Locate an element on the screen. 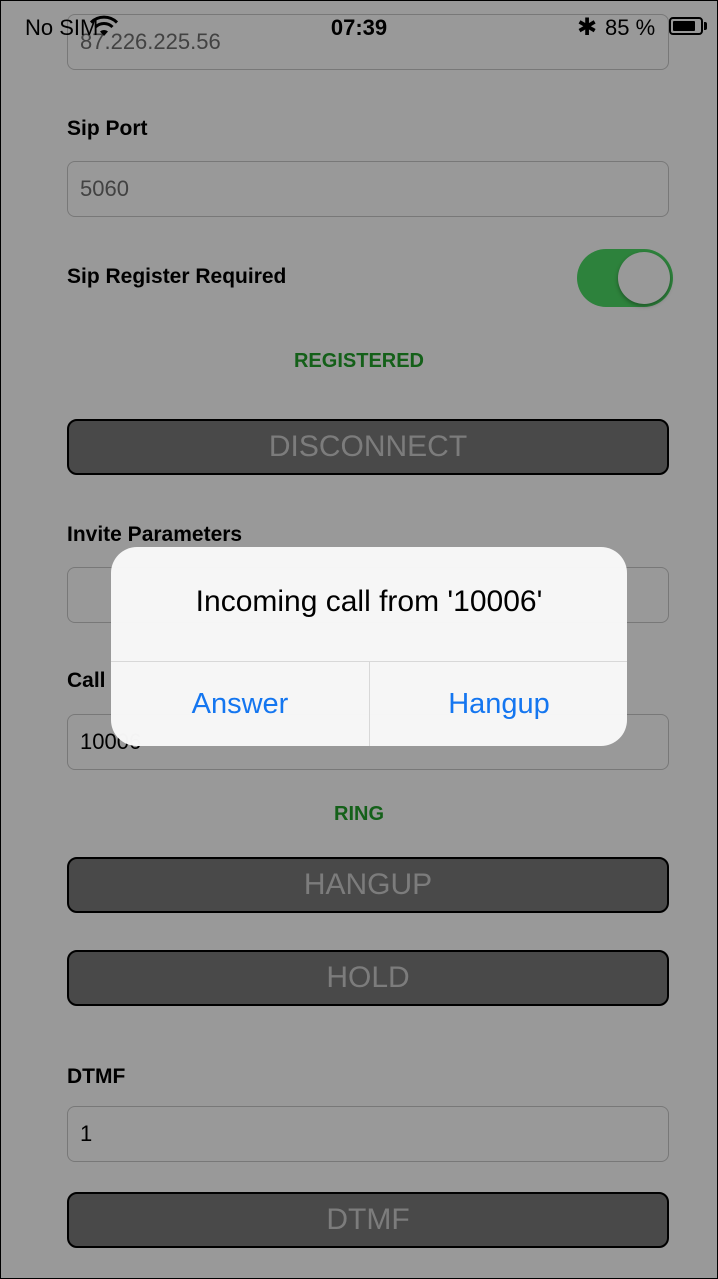 The image size is (718, 1279). status-bar: No SIM 07:39 ✱ 85 % is located at coordinates (359, 23).